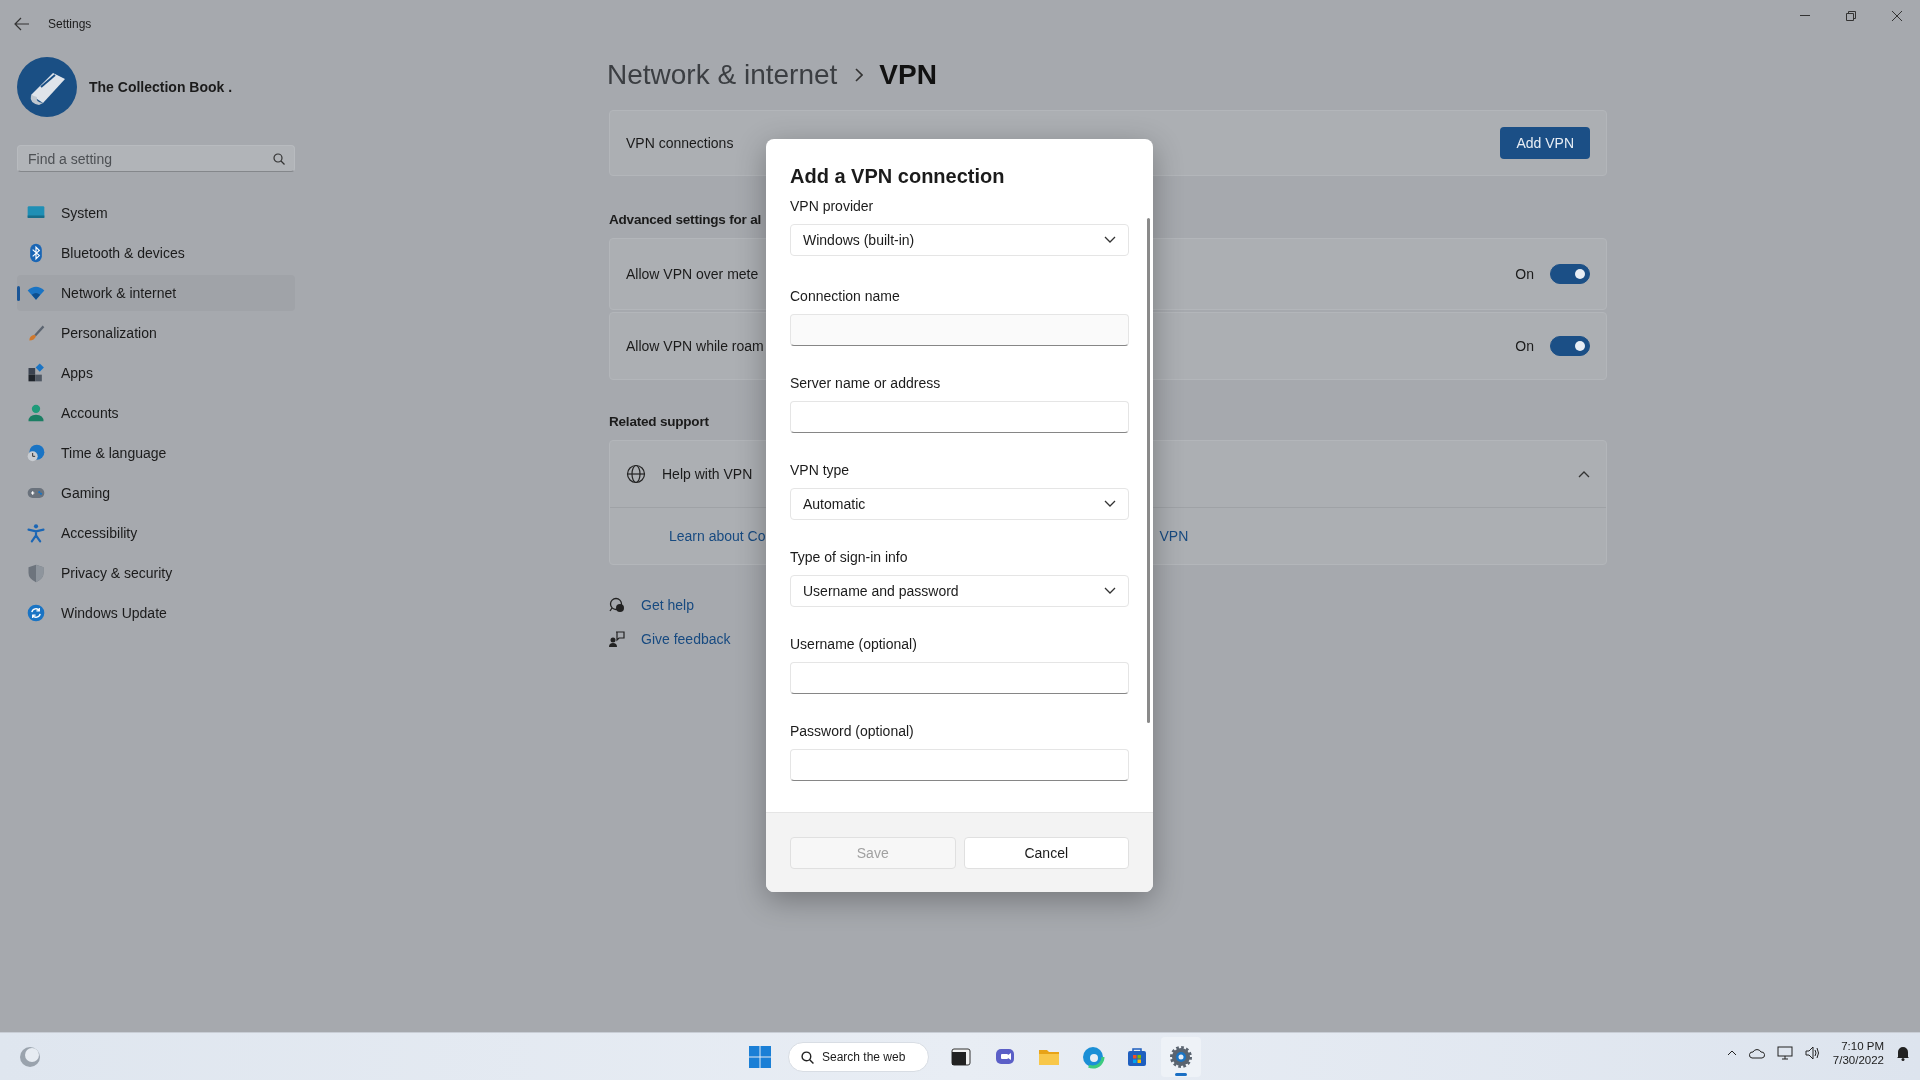 This screenshot has width=1920, height=1080. What do you see at coordinates (849, 557) in the screenshot?
I see `field-label: Type of sign-in info` at bounding box center [849, 557].